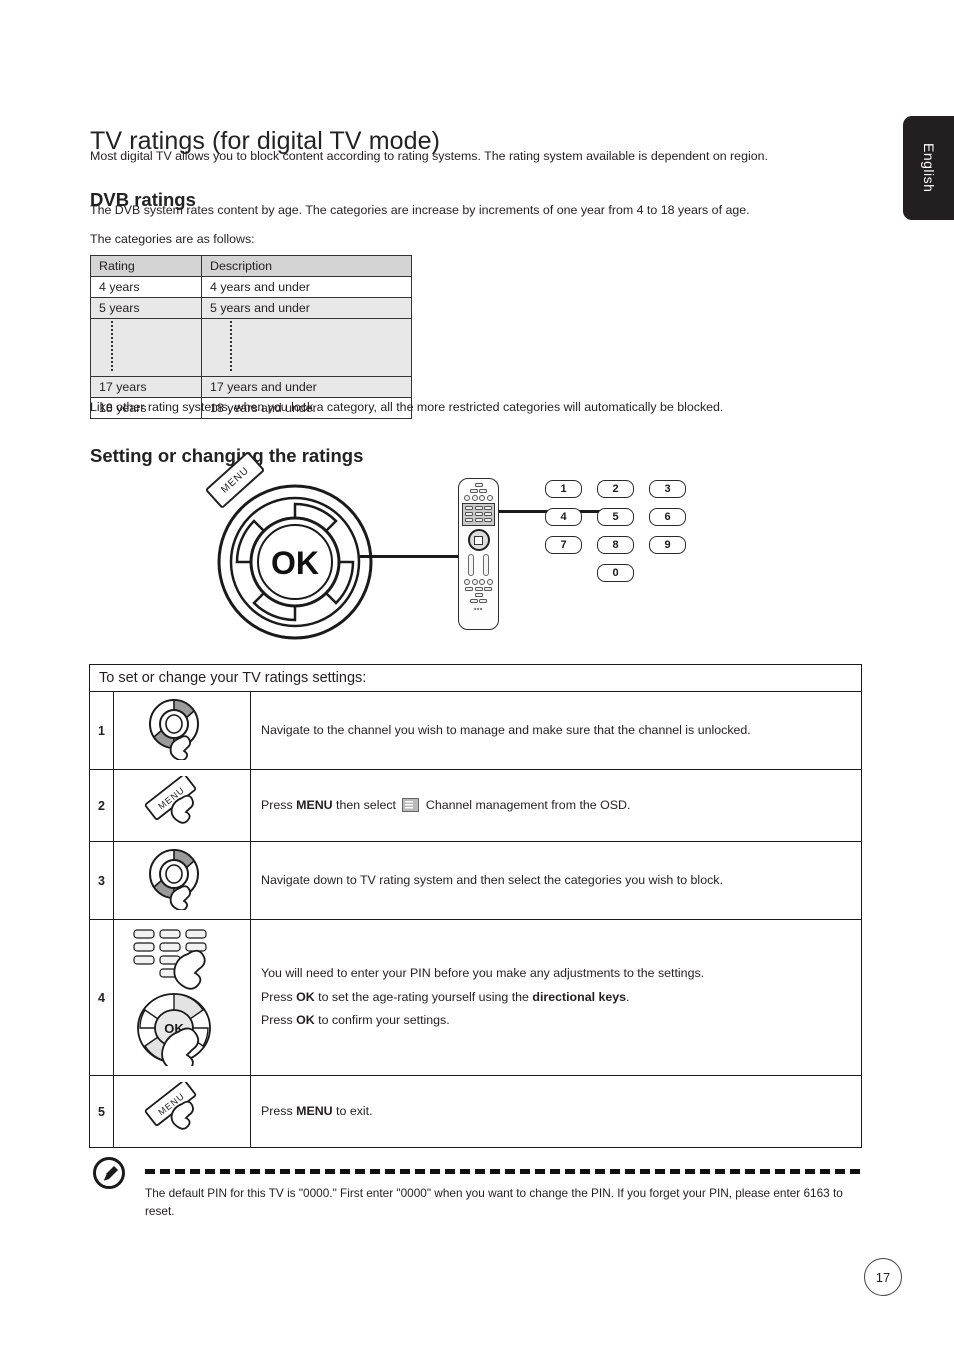  What do you see at coordinates (628, 996) in the screenshot?
I see `step-text-part: .` at bounding box center [628, 996].